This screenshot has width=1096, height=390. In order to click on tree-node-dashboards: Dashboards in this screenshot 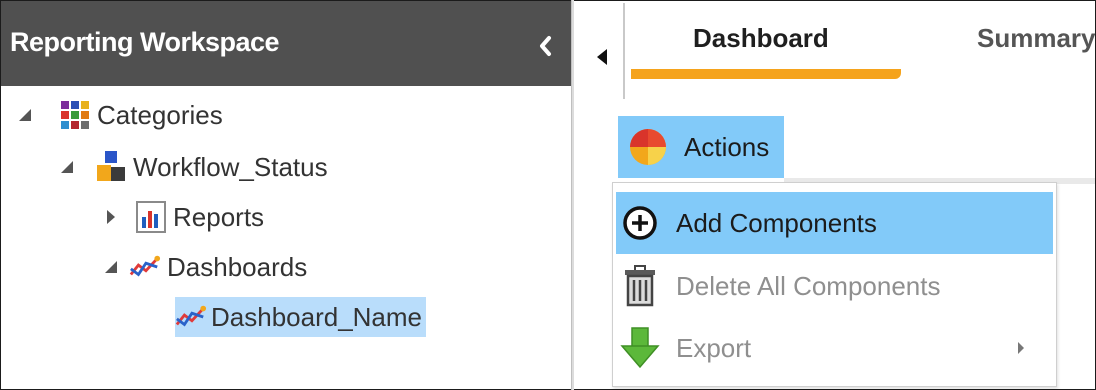, I will do `click(204, 267)`.